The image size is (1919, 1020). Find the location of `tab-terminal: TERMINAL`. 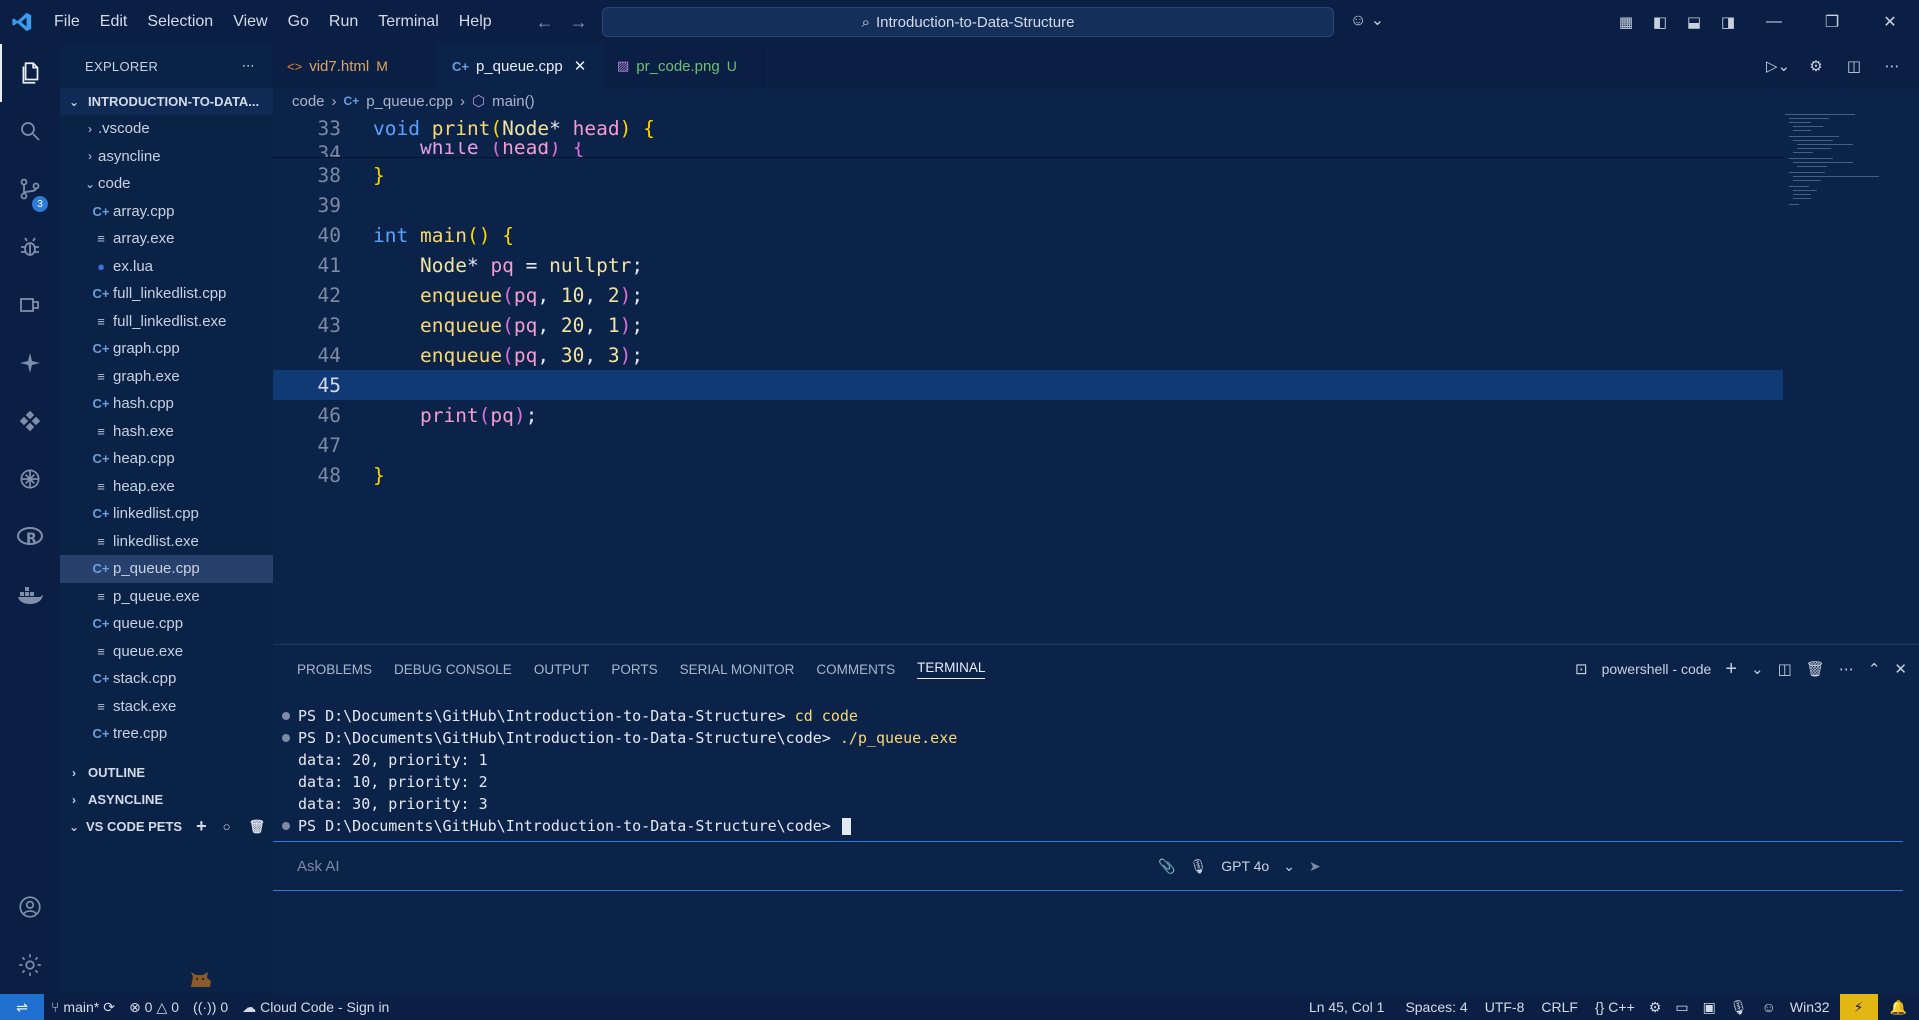

tab-terminal: TERMINAL is located at coordinates (951, 669).